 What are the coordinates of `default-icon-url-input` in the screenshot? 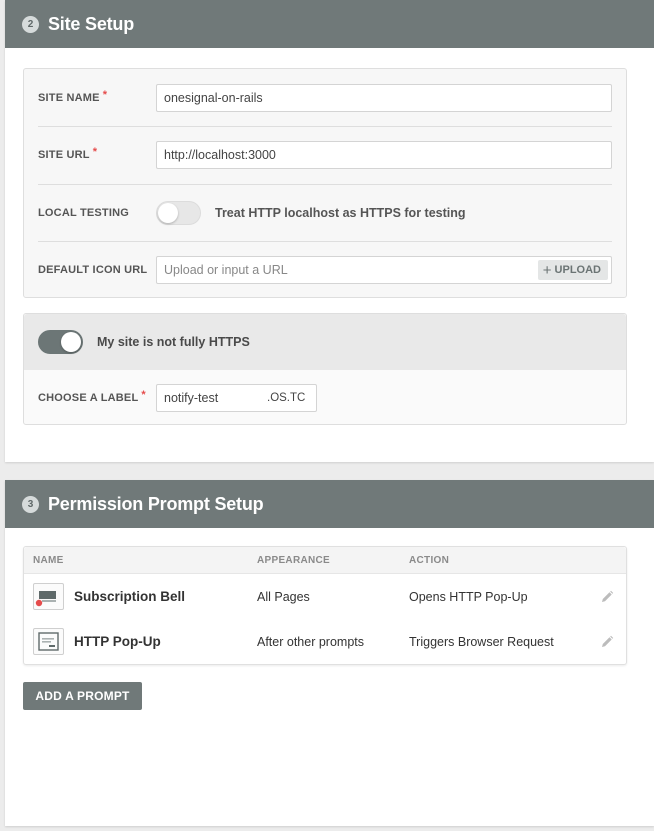 It's located at (347, 270).